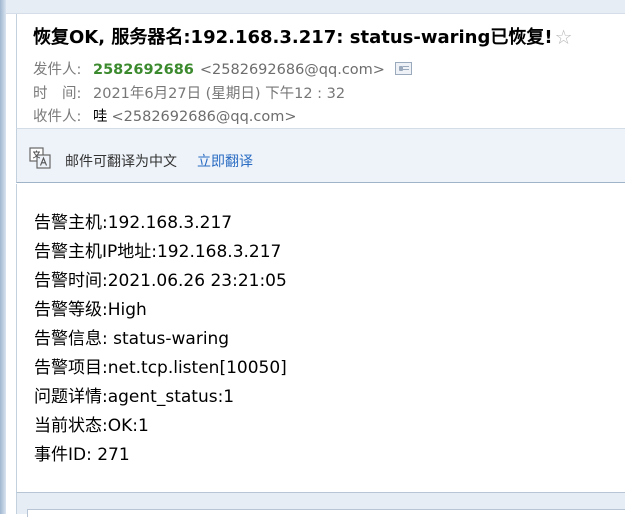 This screenshot has height=517, width=625. What do you see at coordinates (160, 368) in the screenshot?
I see `body-line: 告警项目:net.tcp.listen[10050]` at bounding box center [160, 368].